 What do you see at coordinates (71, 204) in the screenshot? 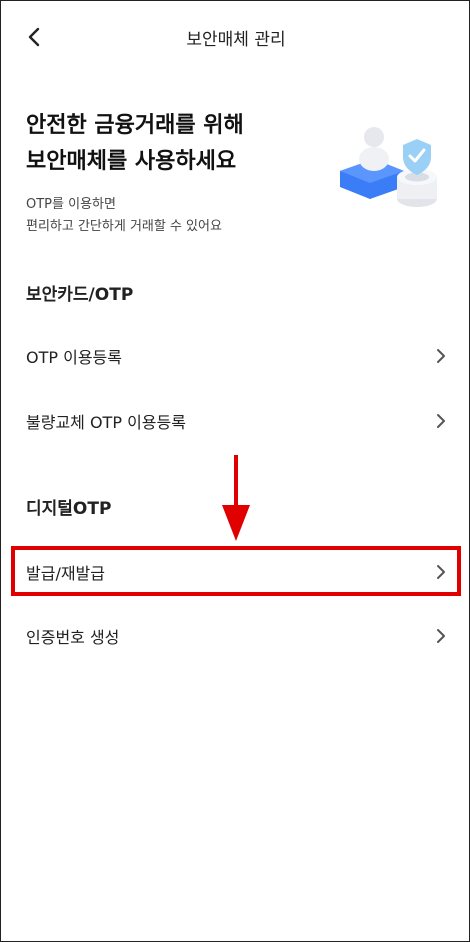
I see `hero-subtitle-line1: OTP를 이용하면` at bounding box center [71, 204].